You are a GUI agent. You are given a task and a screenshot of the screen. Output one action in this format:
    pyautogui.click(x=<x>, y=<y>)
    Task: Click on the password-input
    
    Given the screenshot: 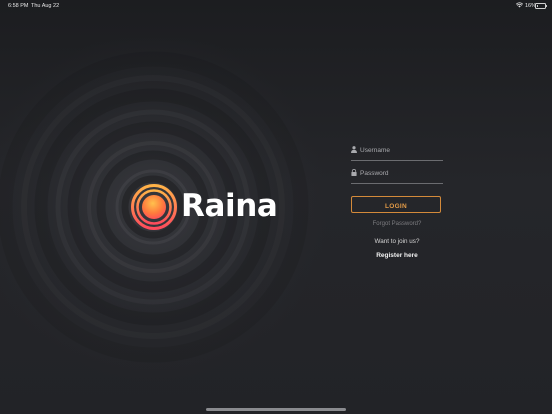 What is the action you would take?
    pyautogui.click(x=401, y=173)
    